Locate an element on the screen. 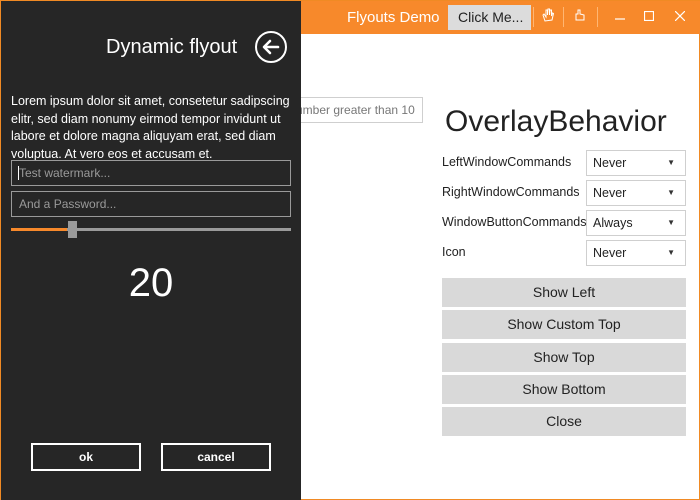  slider-thumb is located at coordinates (72, 229).